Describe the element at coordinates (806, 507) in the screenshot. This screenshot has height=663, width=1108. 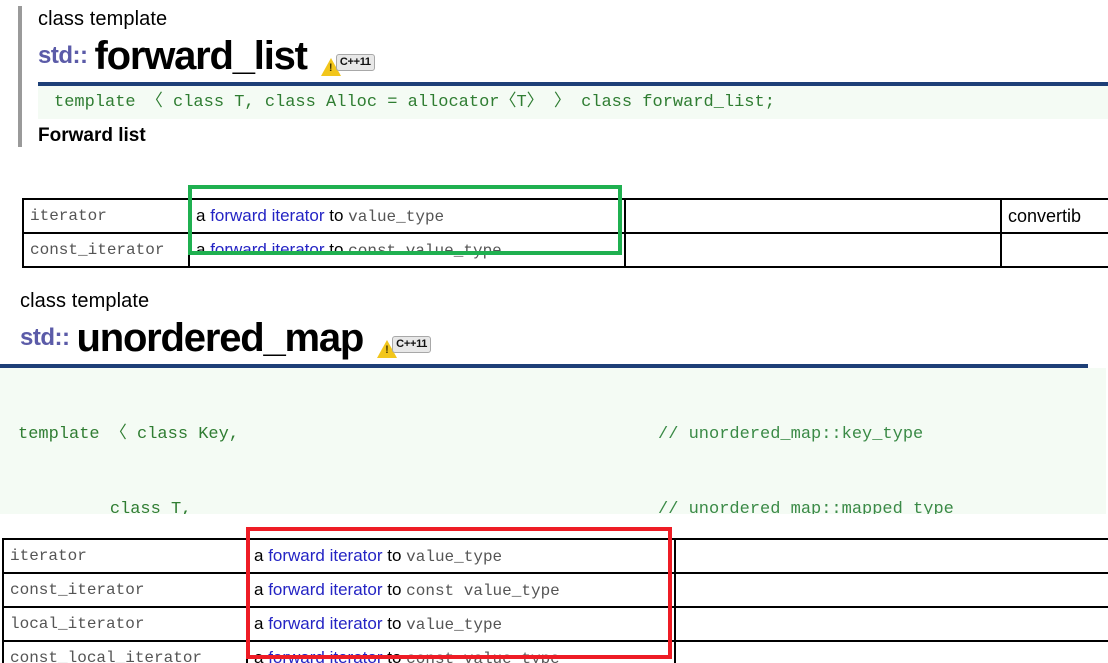
I see `signature-comment: // unordered_map::mapped_type` at that location.